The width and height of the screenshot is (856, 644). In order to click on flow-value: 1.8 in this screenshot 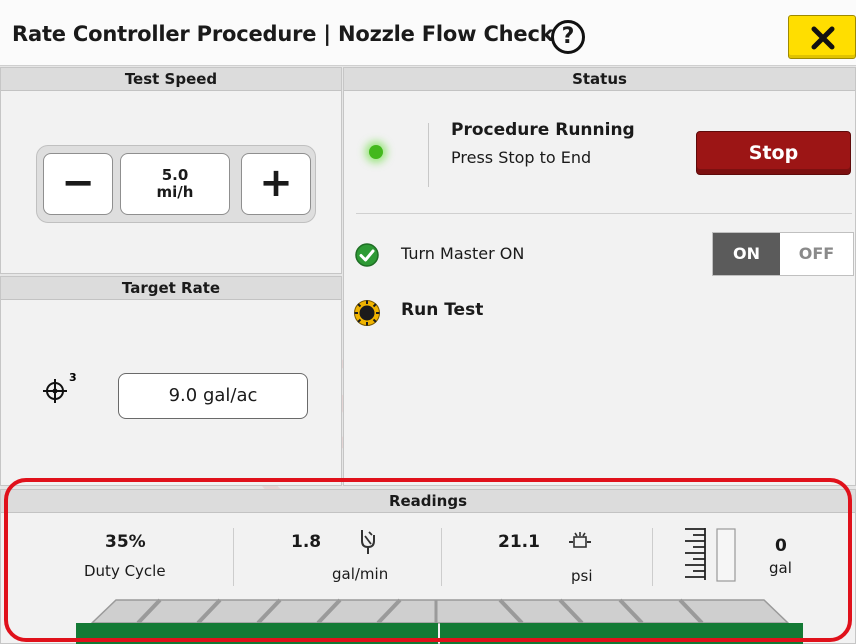, I will do `click(306, 542)`.